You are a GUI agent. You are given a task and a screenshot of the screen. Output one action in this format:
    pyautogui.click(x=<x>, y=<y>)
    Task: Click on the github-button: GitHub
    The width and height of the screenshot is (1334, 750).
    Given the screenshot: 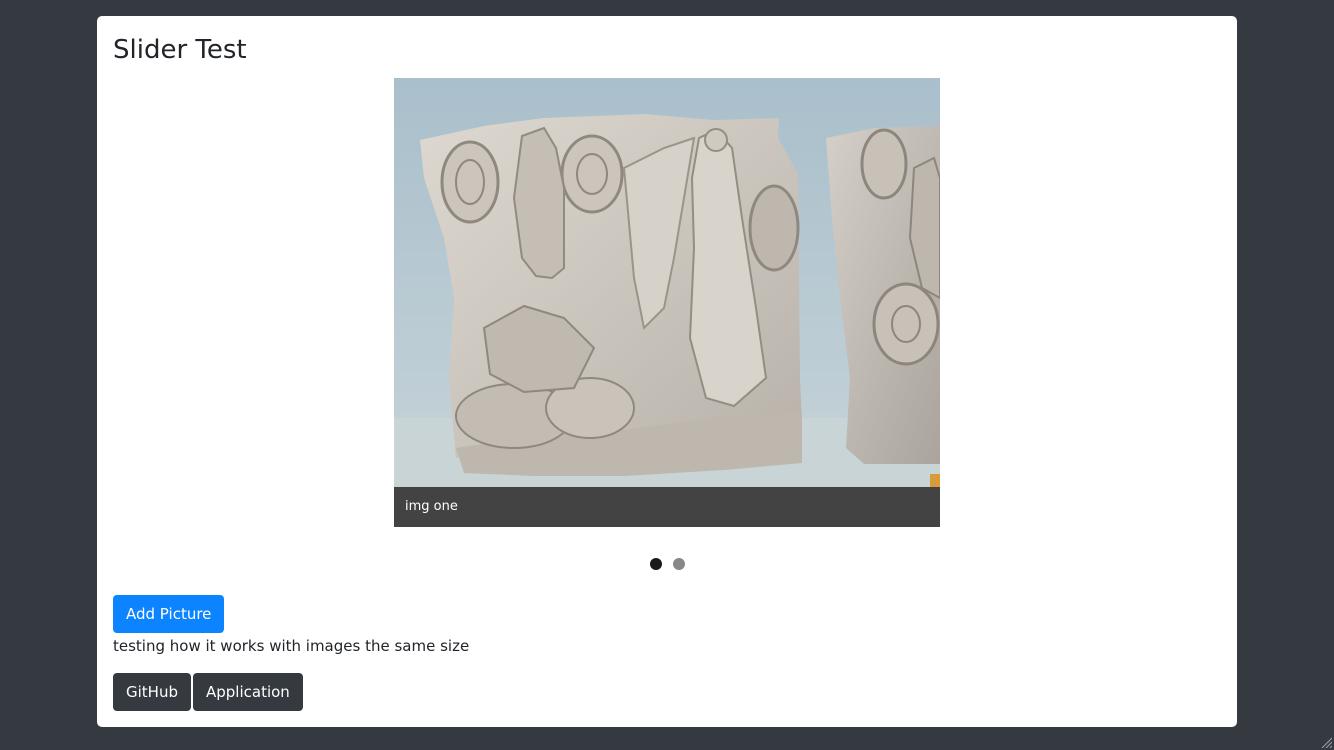 What is the action you would take?
    pyautogui.click(x=152, y=692)
    